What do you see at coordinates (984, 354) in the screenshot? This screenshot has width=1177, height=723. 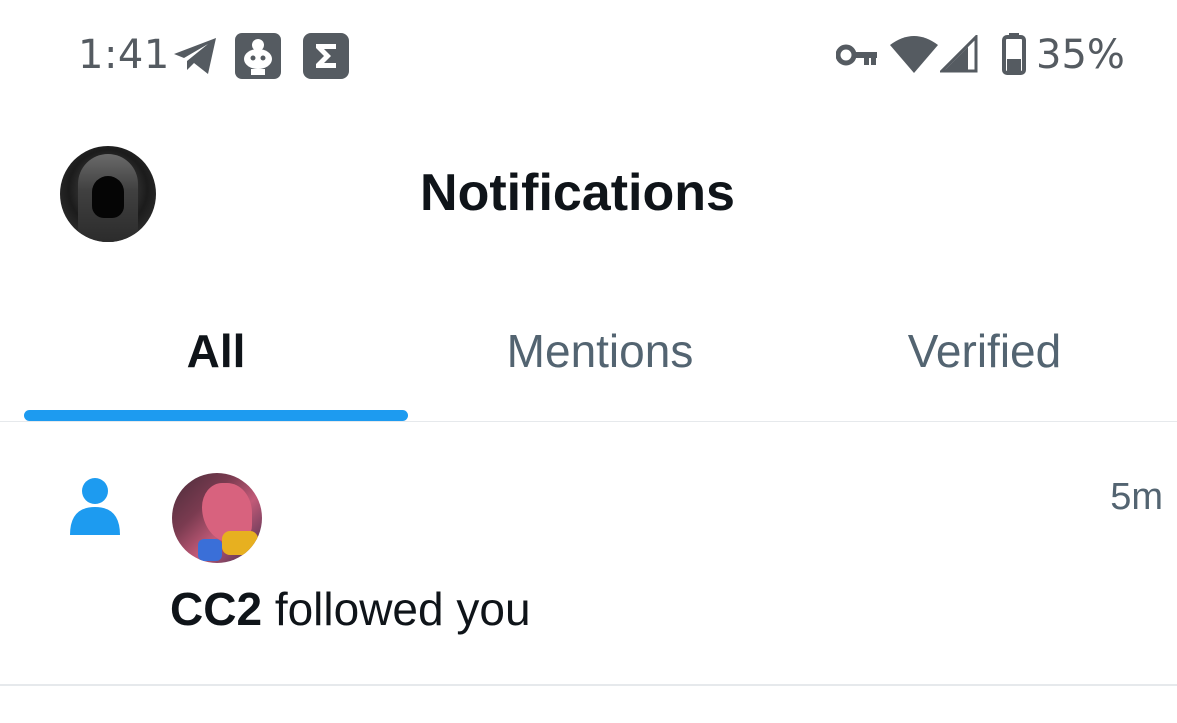 I see `tab-verified: Verified` at bounding box center [984, 354].